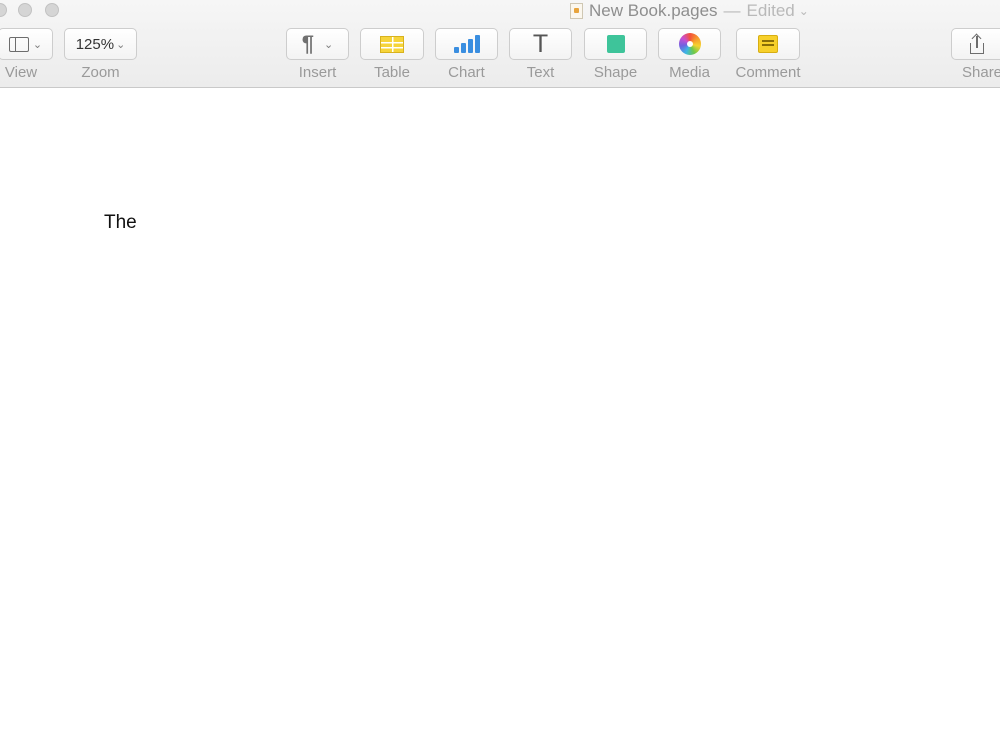 This screenshot has height=738, width=1000. What do you see at coordinates (770, 10) in the screenshot?
I see `edited-status: Edited` at bounding box center [770, 10].